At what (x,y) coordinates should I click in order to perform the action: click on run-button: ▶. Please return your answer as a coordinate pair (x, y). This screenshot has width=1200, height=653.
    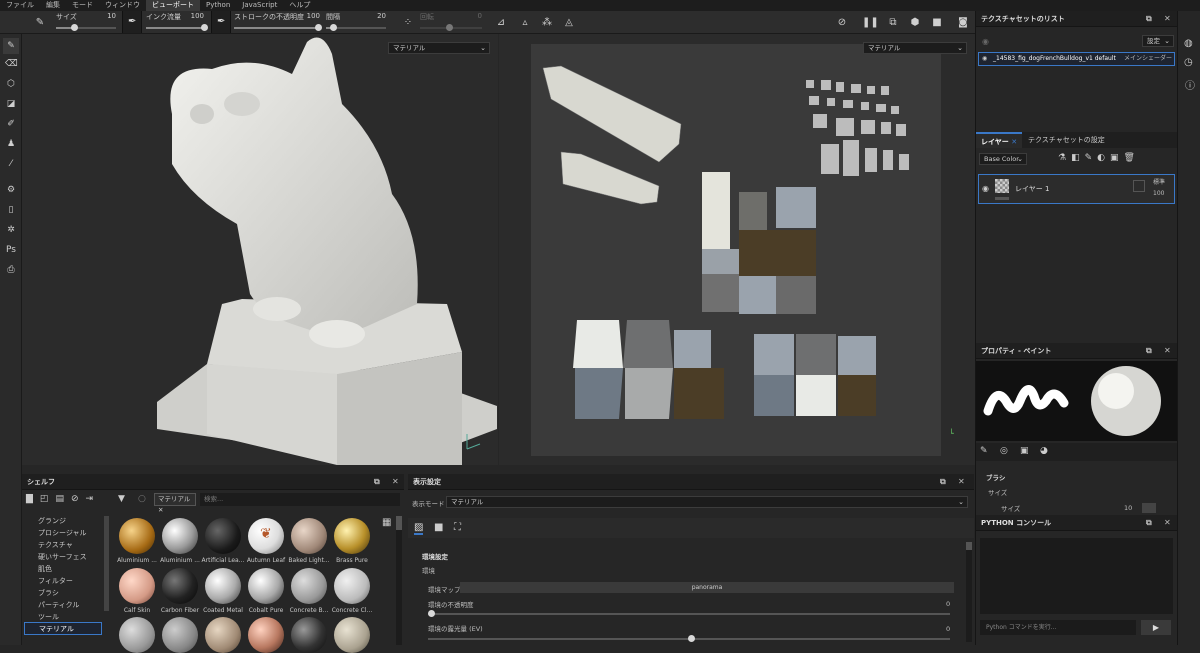
    Looking at the image, I should click on (1156, 627).